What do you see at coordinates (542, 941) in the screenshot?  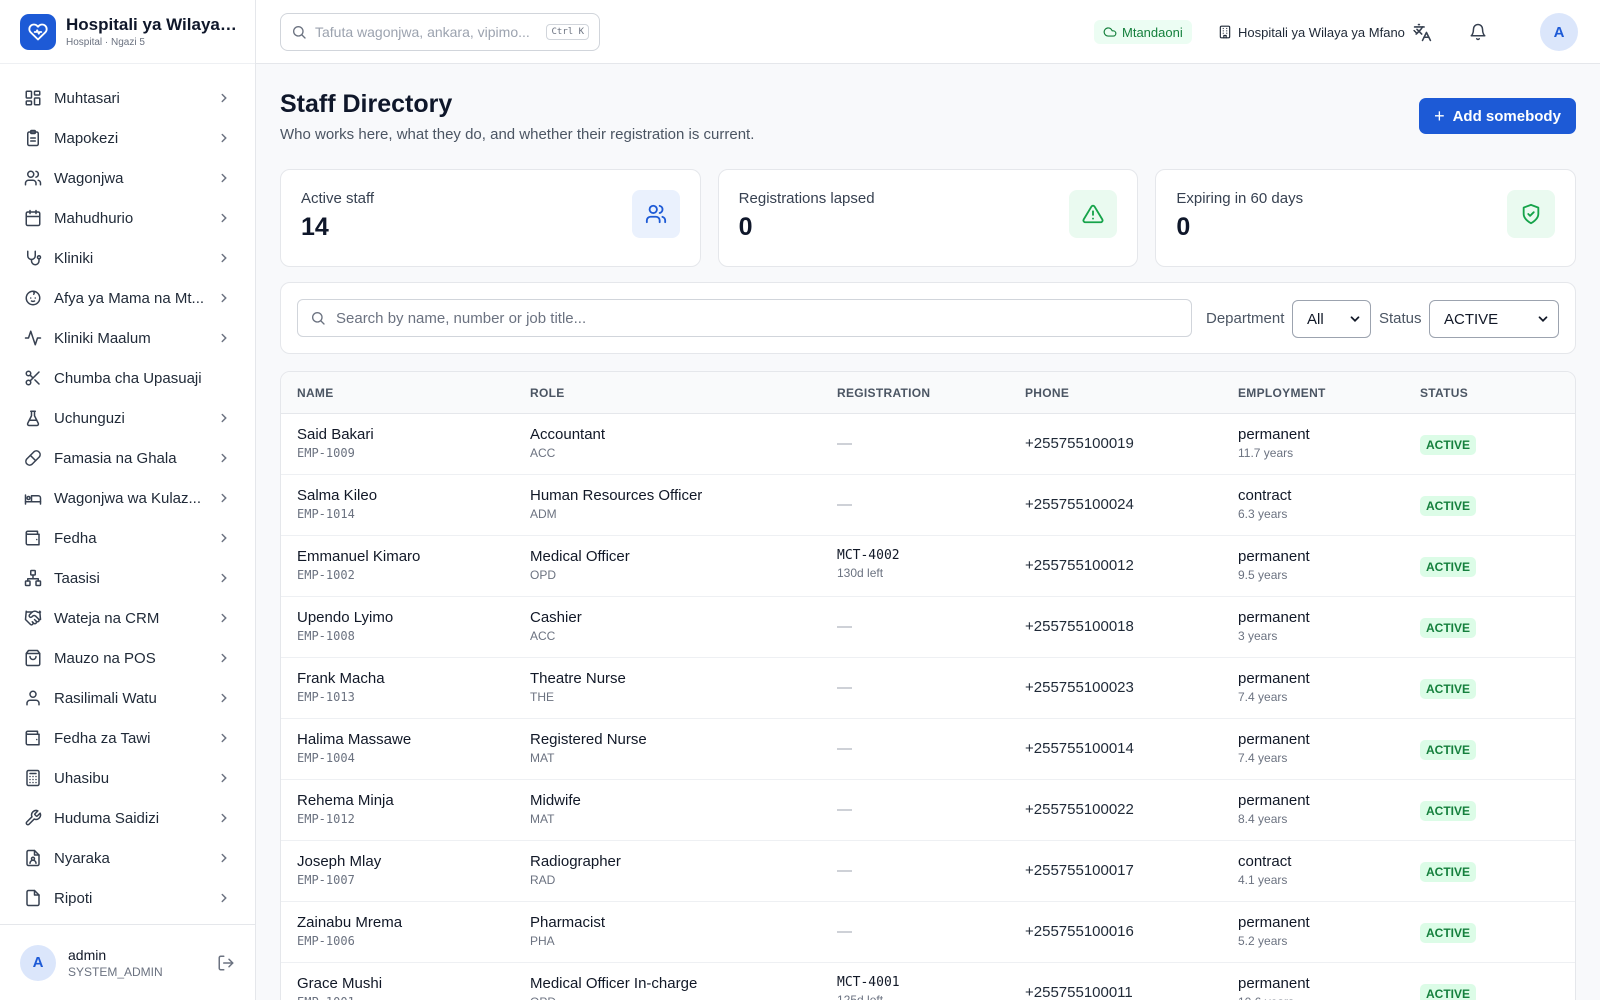 I see `department-code: PHA` at bounding box center [542, 941].